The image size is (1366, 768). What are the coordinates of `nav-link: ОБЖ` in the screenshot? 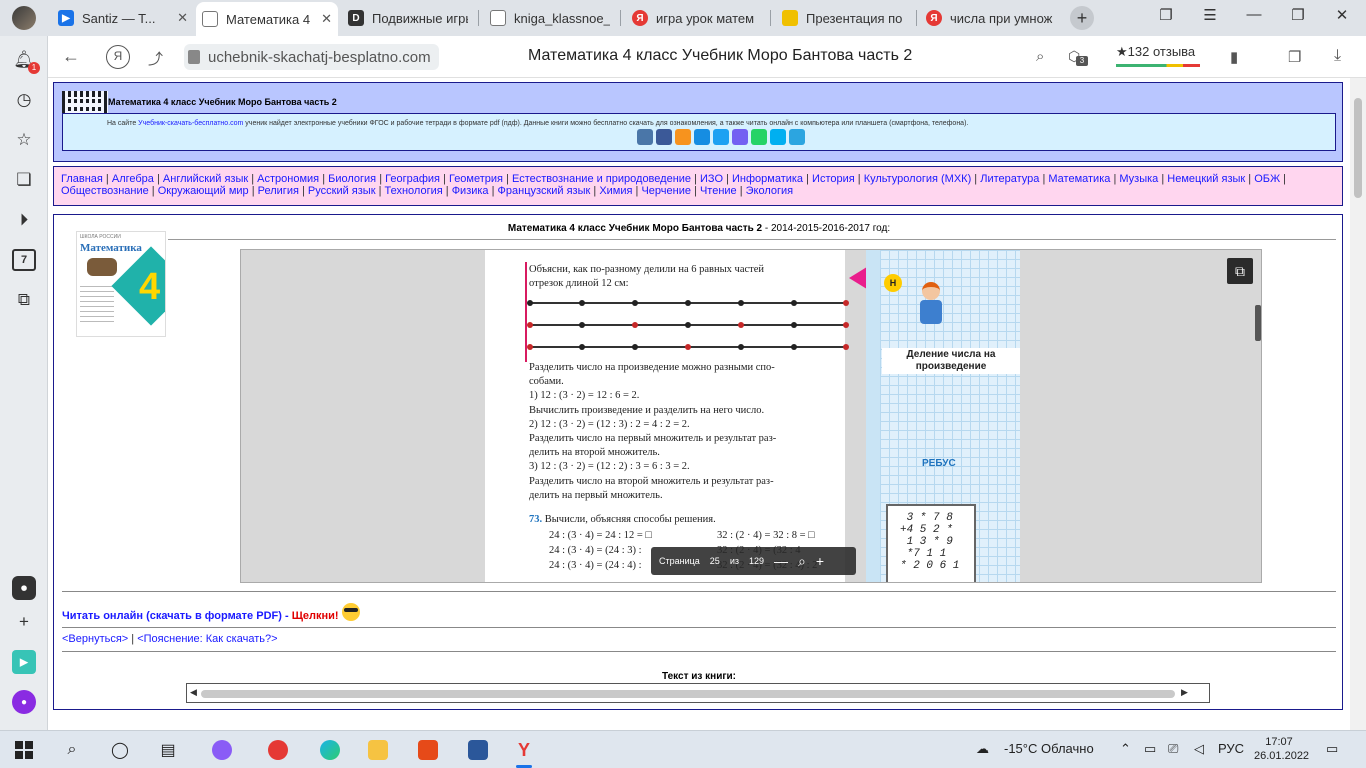 It's located at (1267, 179).